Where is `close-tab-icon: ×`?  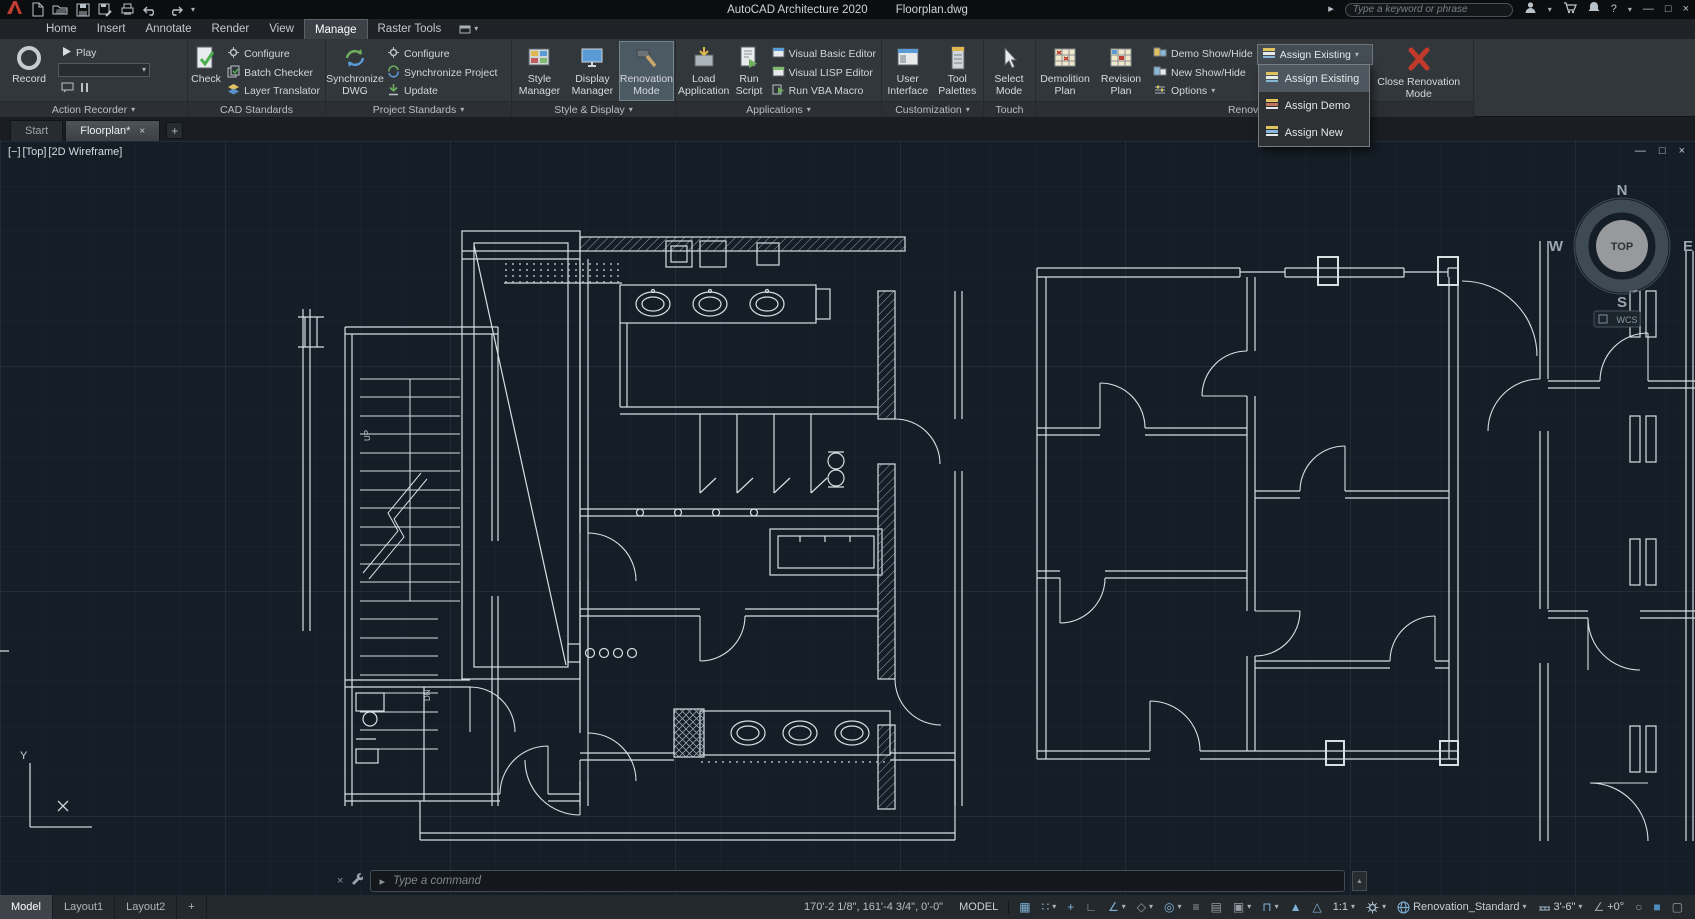
close-tab-icon: × is located at coordinates (142, 131).